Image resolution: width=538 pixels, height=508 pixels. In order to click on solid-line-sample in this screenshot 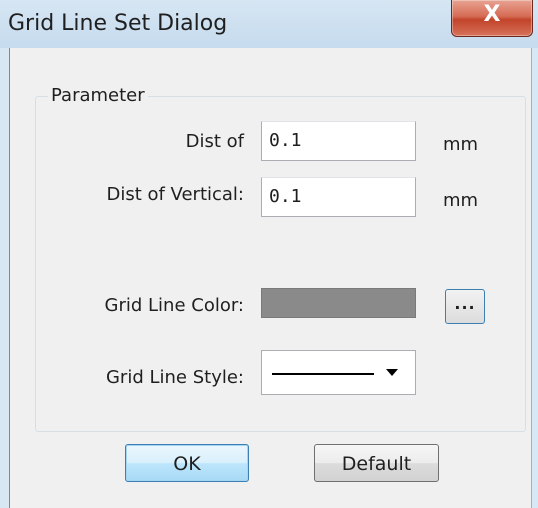, I will do `click(323, 374)`.